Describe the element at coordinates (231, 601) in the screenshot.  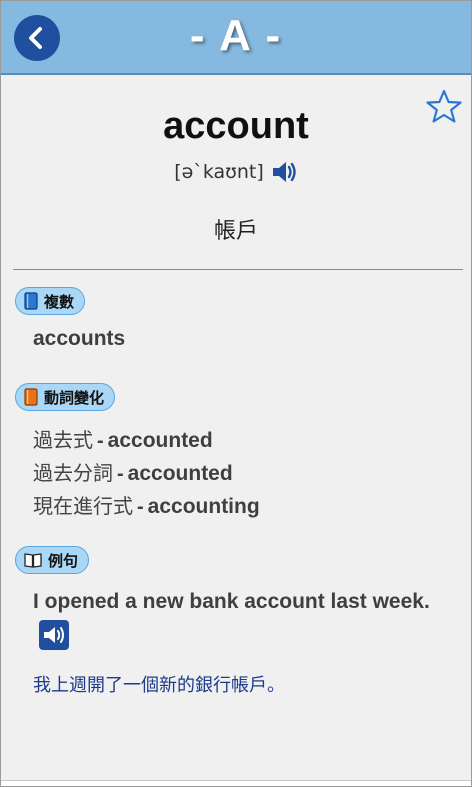
I see `example-sentence: I opened a new bank account last week.` at that location.